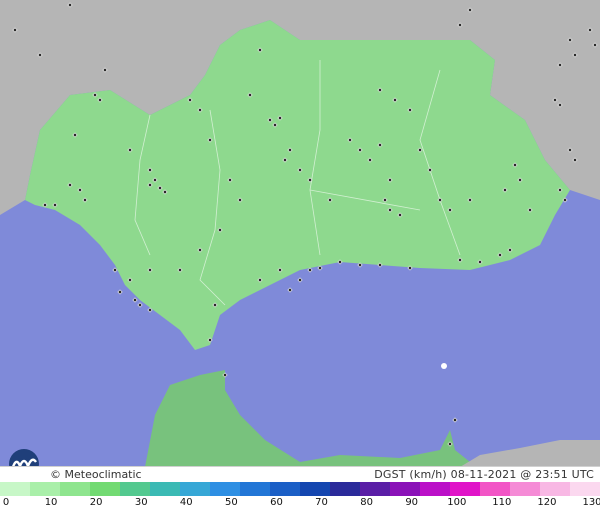  Describe the element at coordinates (366, 502) in the screenshot. I see `scale-tick-label: 80` at that location.